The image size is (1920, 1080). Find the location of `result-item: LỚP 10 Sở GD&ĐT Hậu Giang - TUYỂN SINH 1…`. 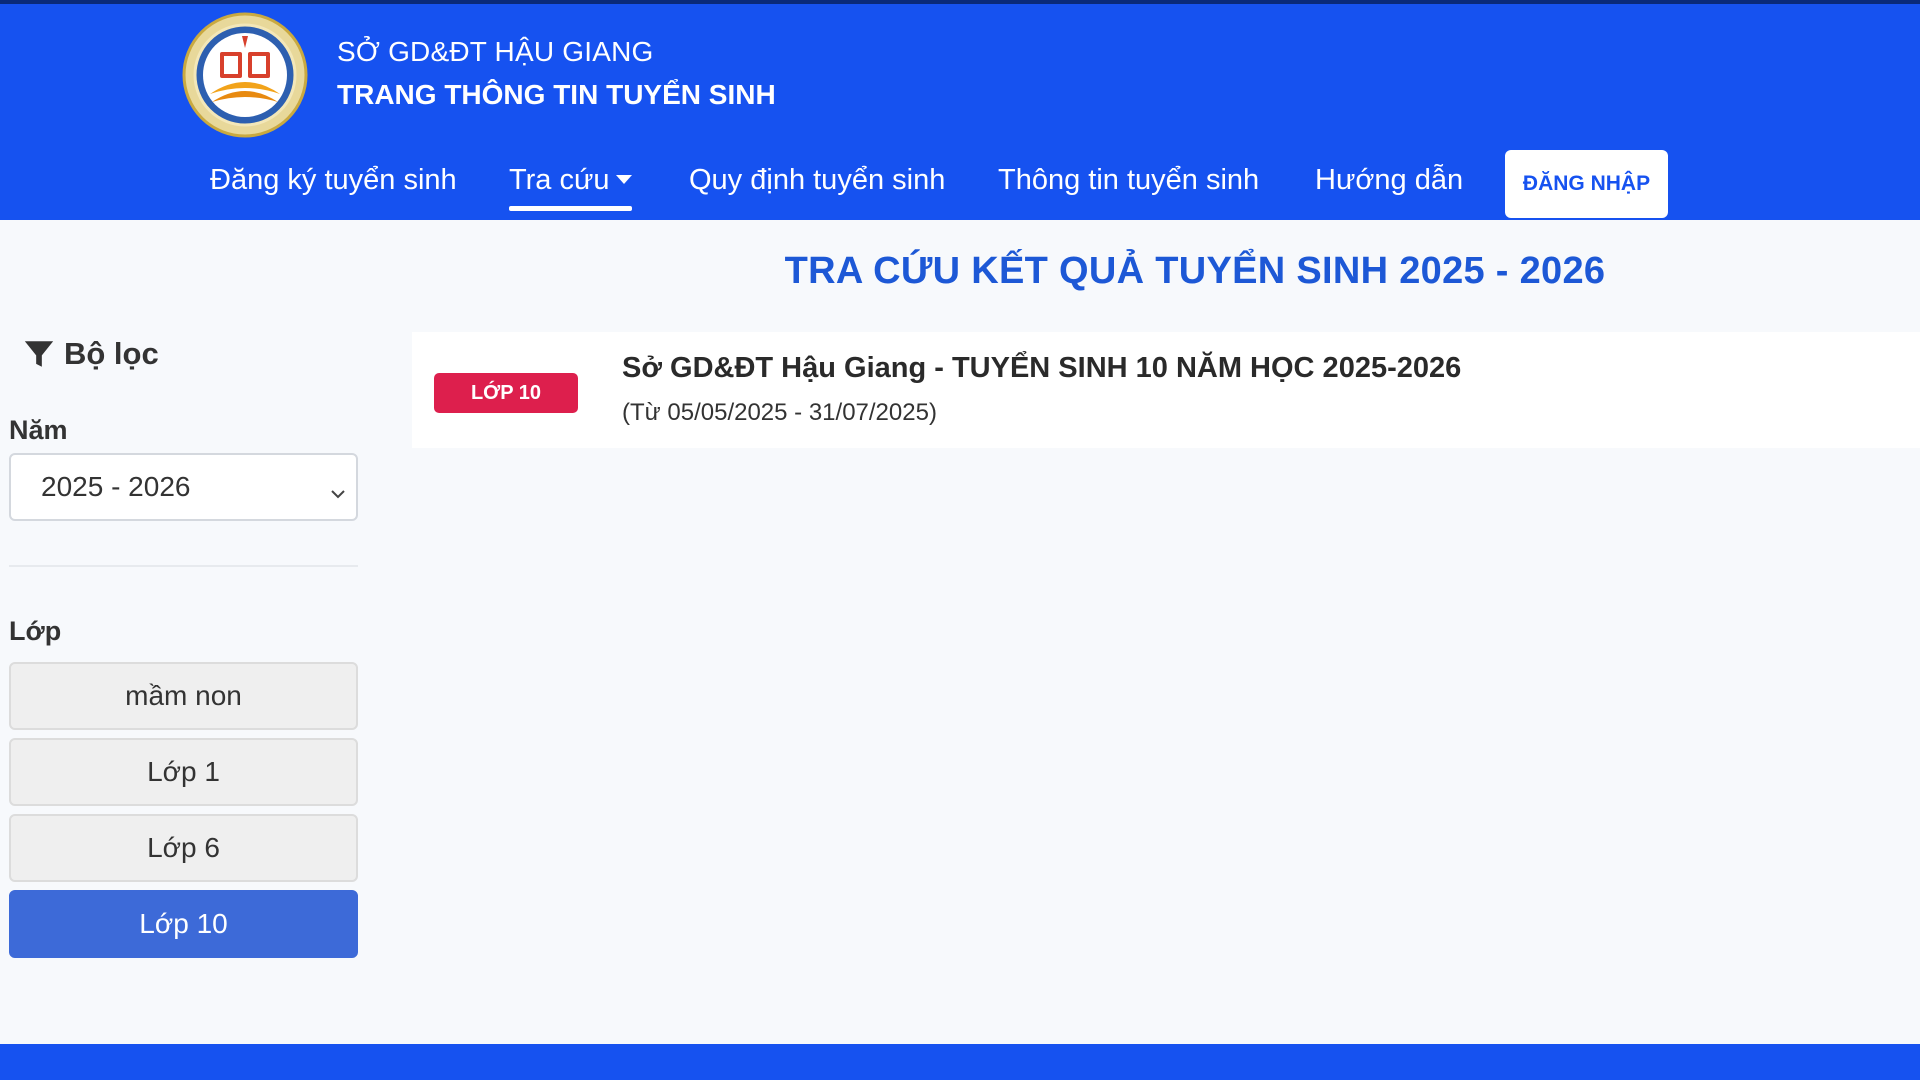

result-item: LỚP 10 Sở GD&ĐT Hậu Giang - TUYỂN SINH 1… is located at coordinates (1166, 390).